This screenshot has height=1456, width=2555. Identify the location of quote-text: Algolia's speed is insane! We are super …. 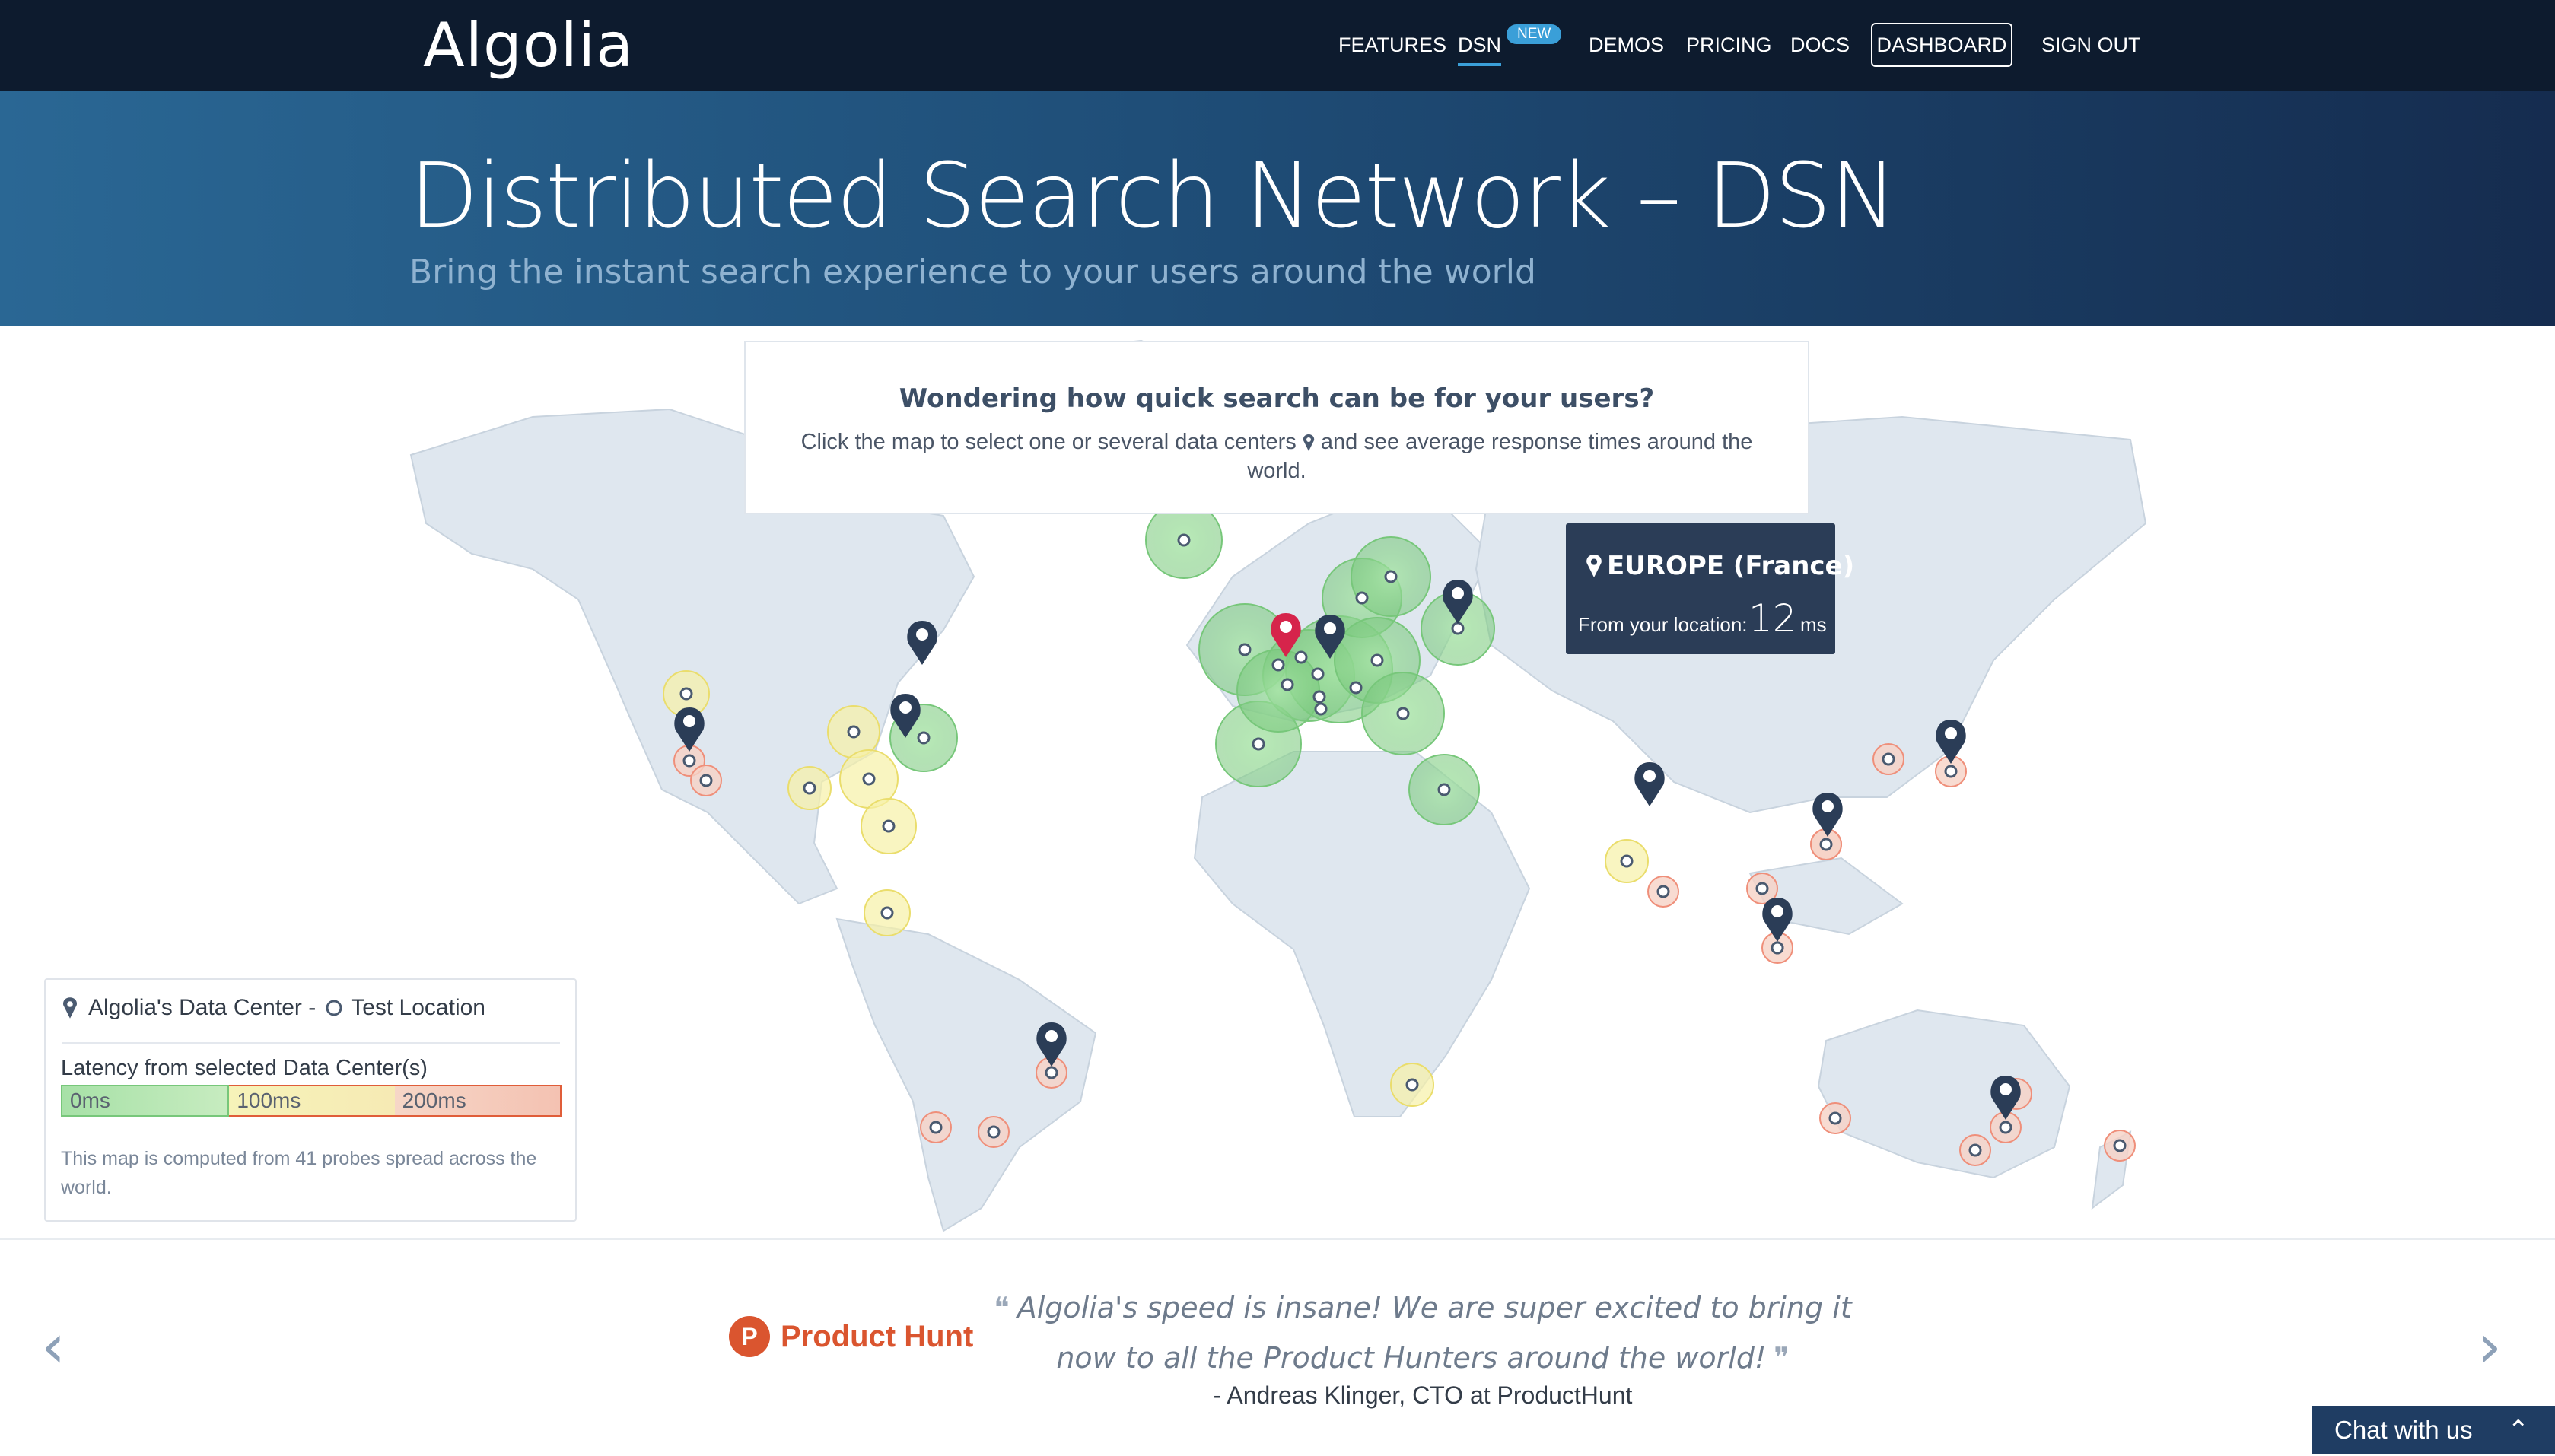
(1434, 1333).